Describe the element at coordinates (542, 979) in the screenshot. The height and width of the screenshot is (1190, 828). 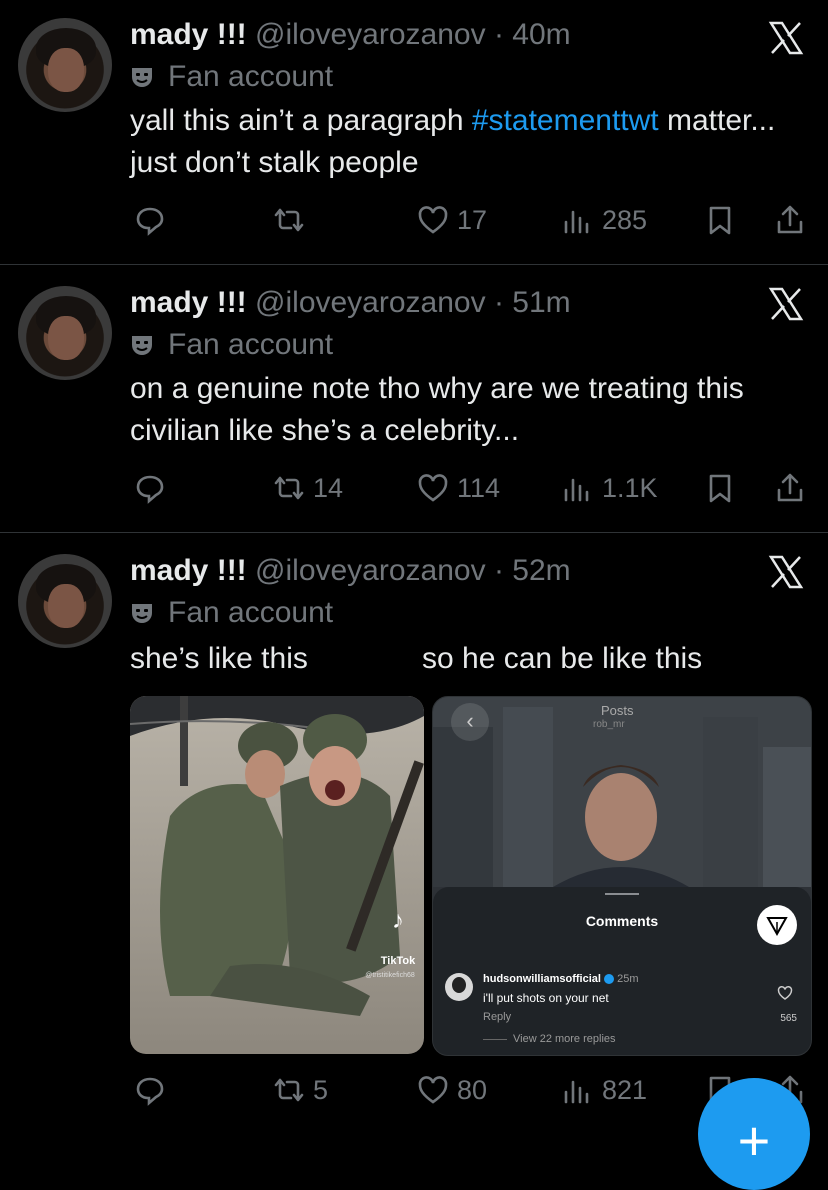
I see `comment-username: hudsonwilliamsofficial` at that location.